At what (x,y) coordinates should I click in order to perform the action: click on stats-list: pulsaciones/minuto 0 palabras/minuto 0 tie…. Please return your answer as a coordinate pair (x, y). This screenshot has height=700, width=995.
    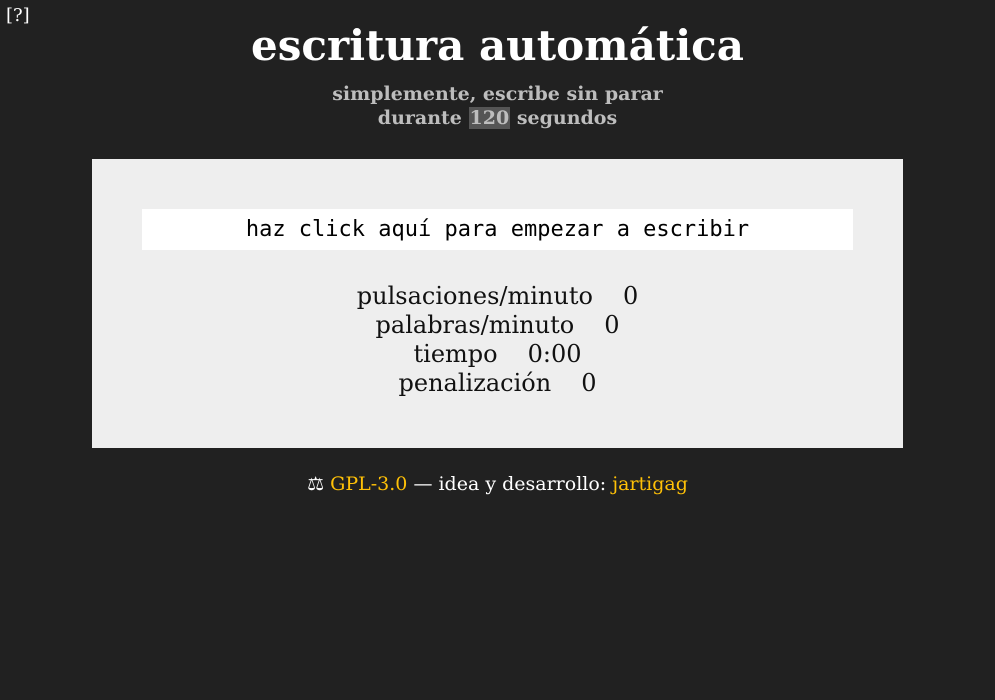
    Looking at the image, I should click on (497, 340).